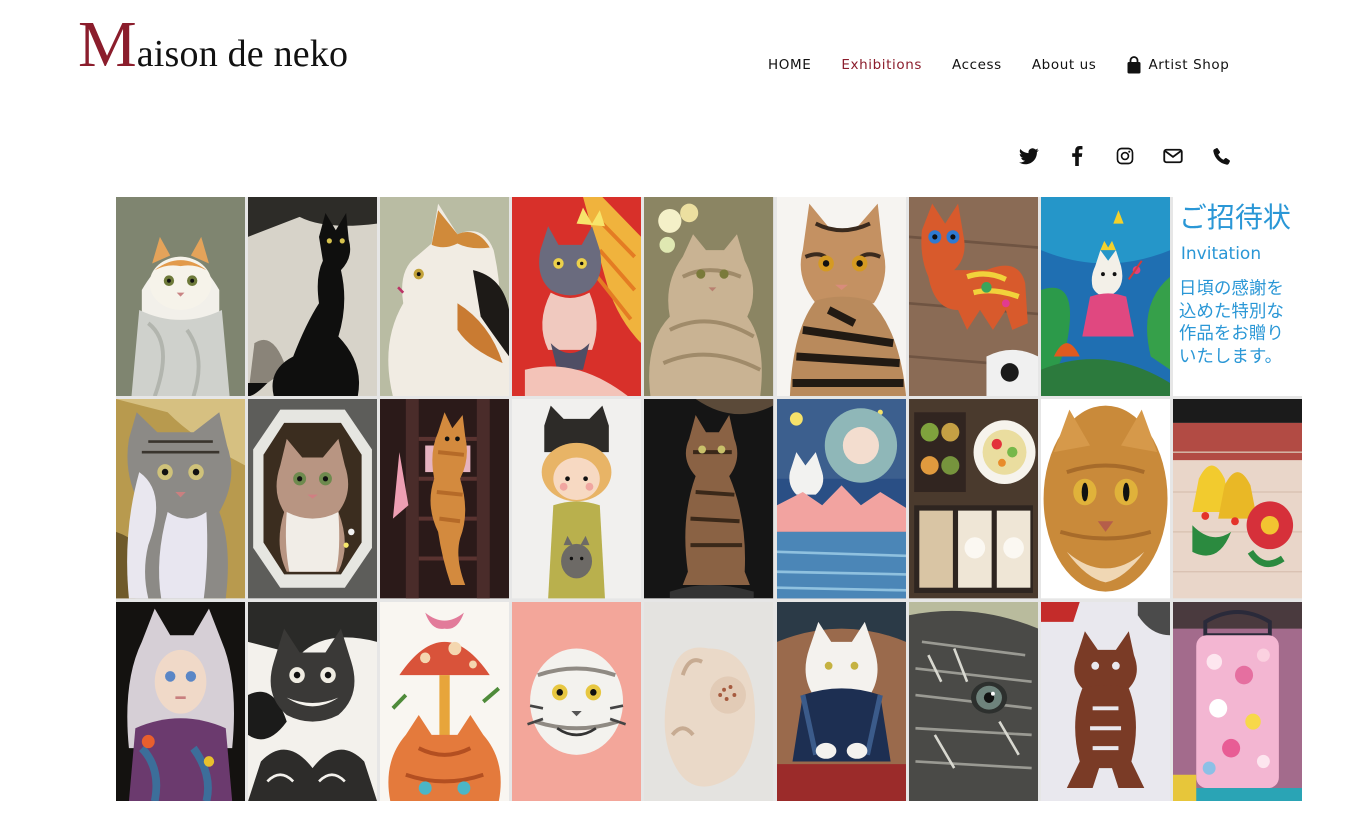 Image resolution: width=1346 pixels, height=828 pixels. I want to click on calico-cat-image, so click(445, 297).